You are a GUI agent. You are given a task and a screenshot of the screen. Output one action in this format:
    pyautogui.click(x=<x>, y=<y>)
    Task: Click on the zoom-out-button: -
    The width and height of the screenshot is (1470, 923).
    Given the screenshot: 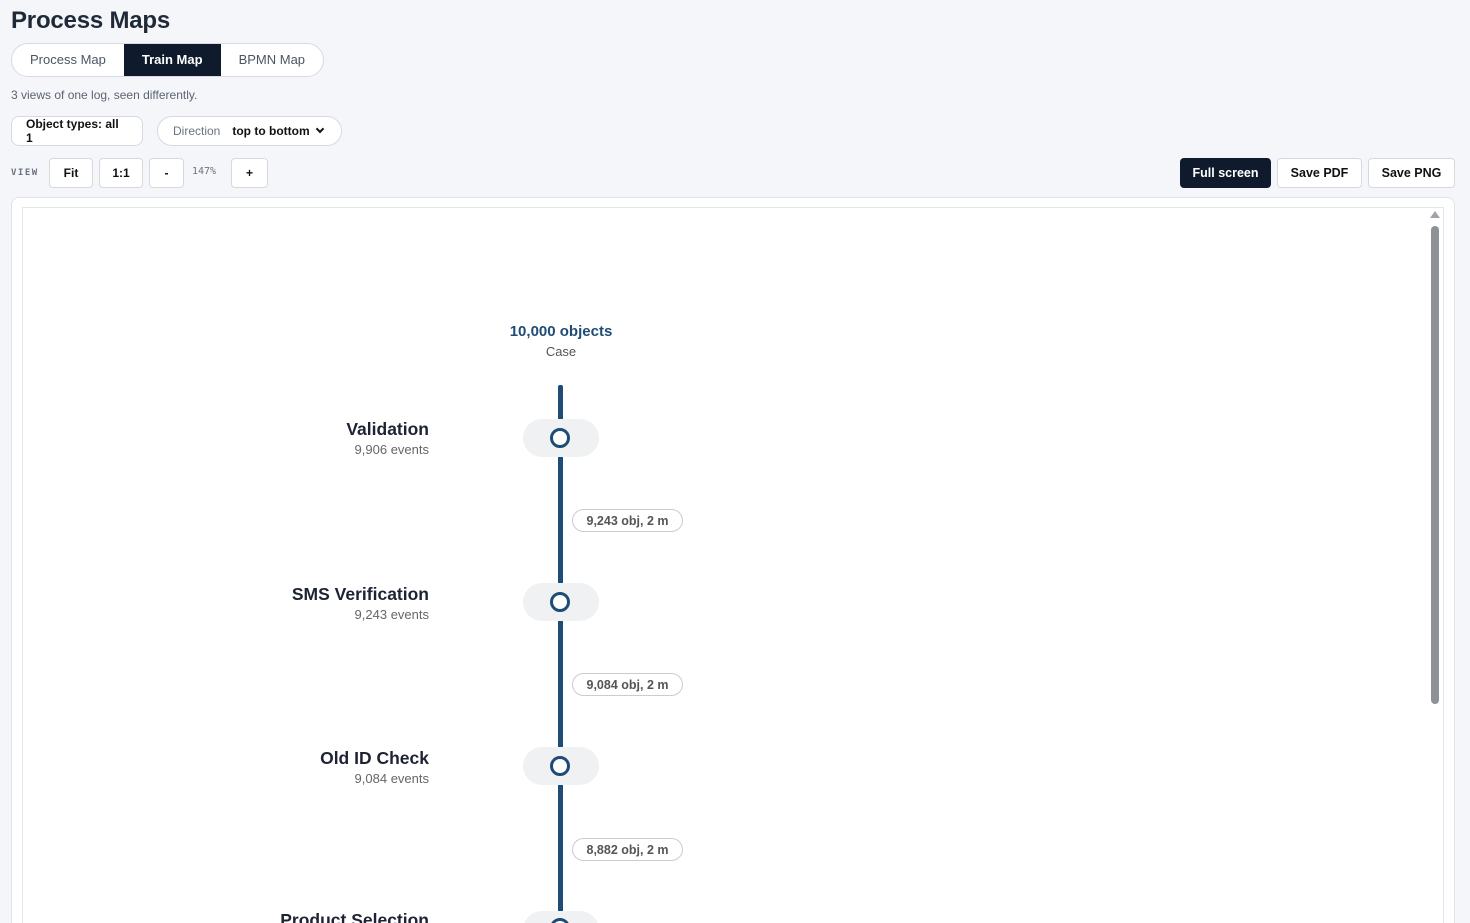 What is the action you would take?
    pyautogui.click(x=166, y=173)
    